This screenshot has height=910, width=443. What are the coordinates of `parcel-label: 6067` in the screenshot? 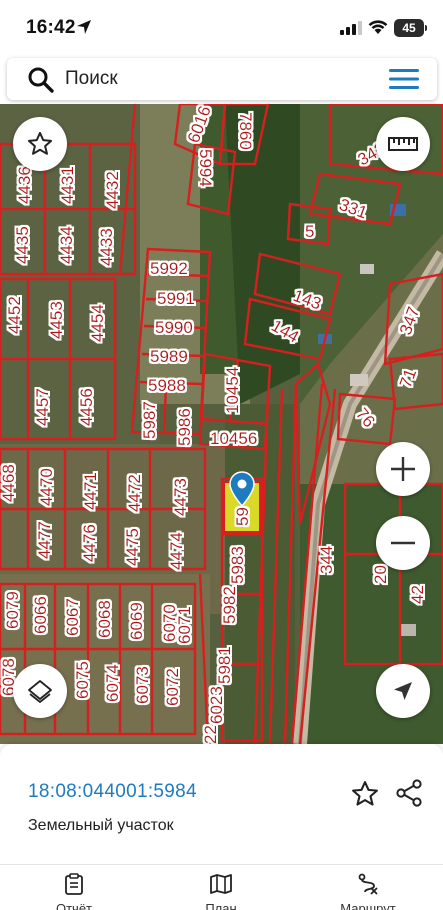 It's located at (72, 617).